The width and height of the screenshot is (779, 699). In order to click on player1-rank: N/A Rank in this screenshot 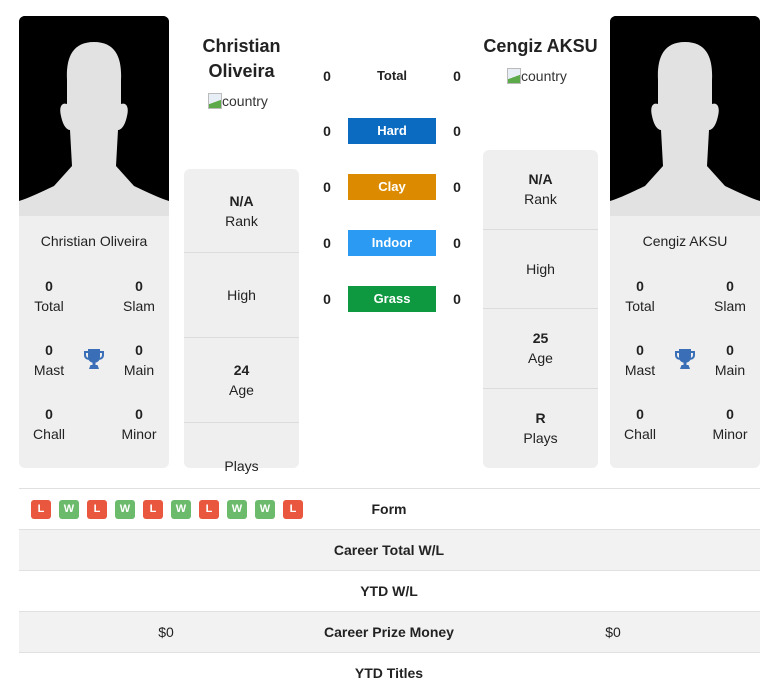, I will do `click(241, 211)`.